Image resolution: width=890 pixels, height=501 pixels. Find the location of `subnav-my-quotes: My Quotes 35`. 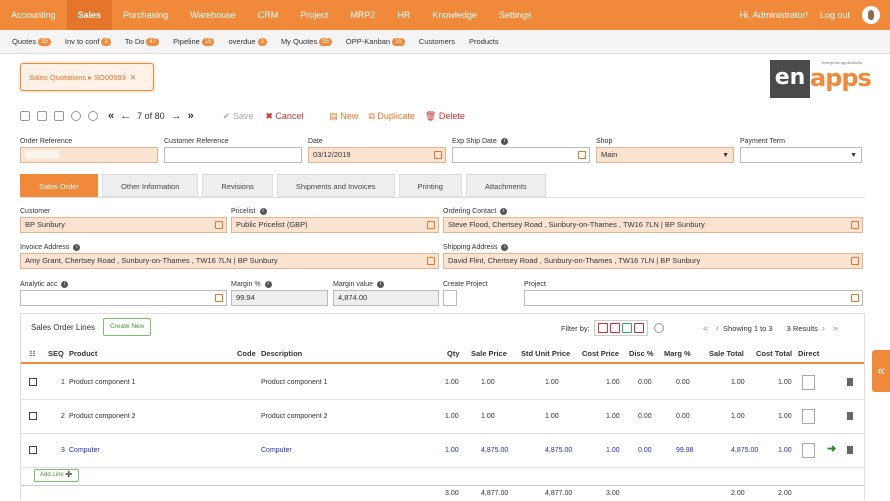

subnav-my-quotes: My Quotes 35 is located at coordinates (306, 41).